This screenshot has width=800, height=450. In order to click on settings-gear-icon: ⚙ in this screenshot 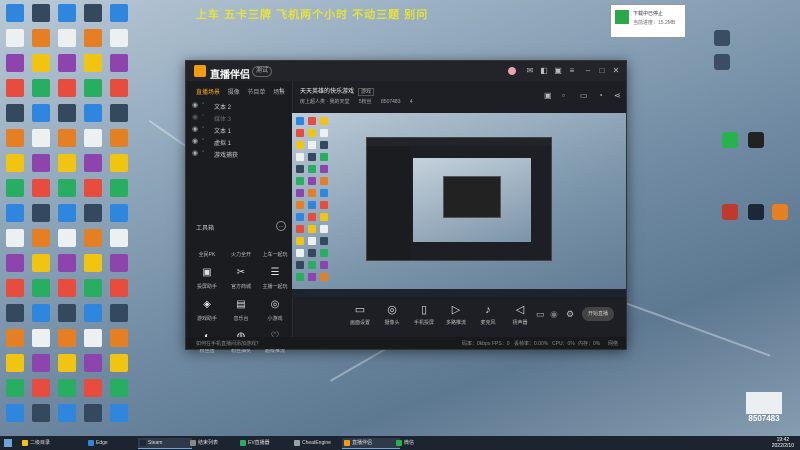, I will do `click(570, 314)`.